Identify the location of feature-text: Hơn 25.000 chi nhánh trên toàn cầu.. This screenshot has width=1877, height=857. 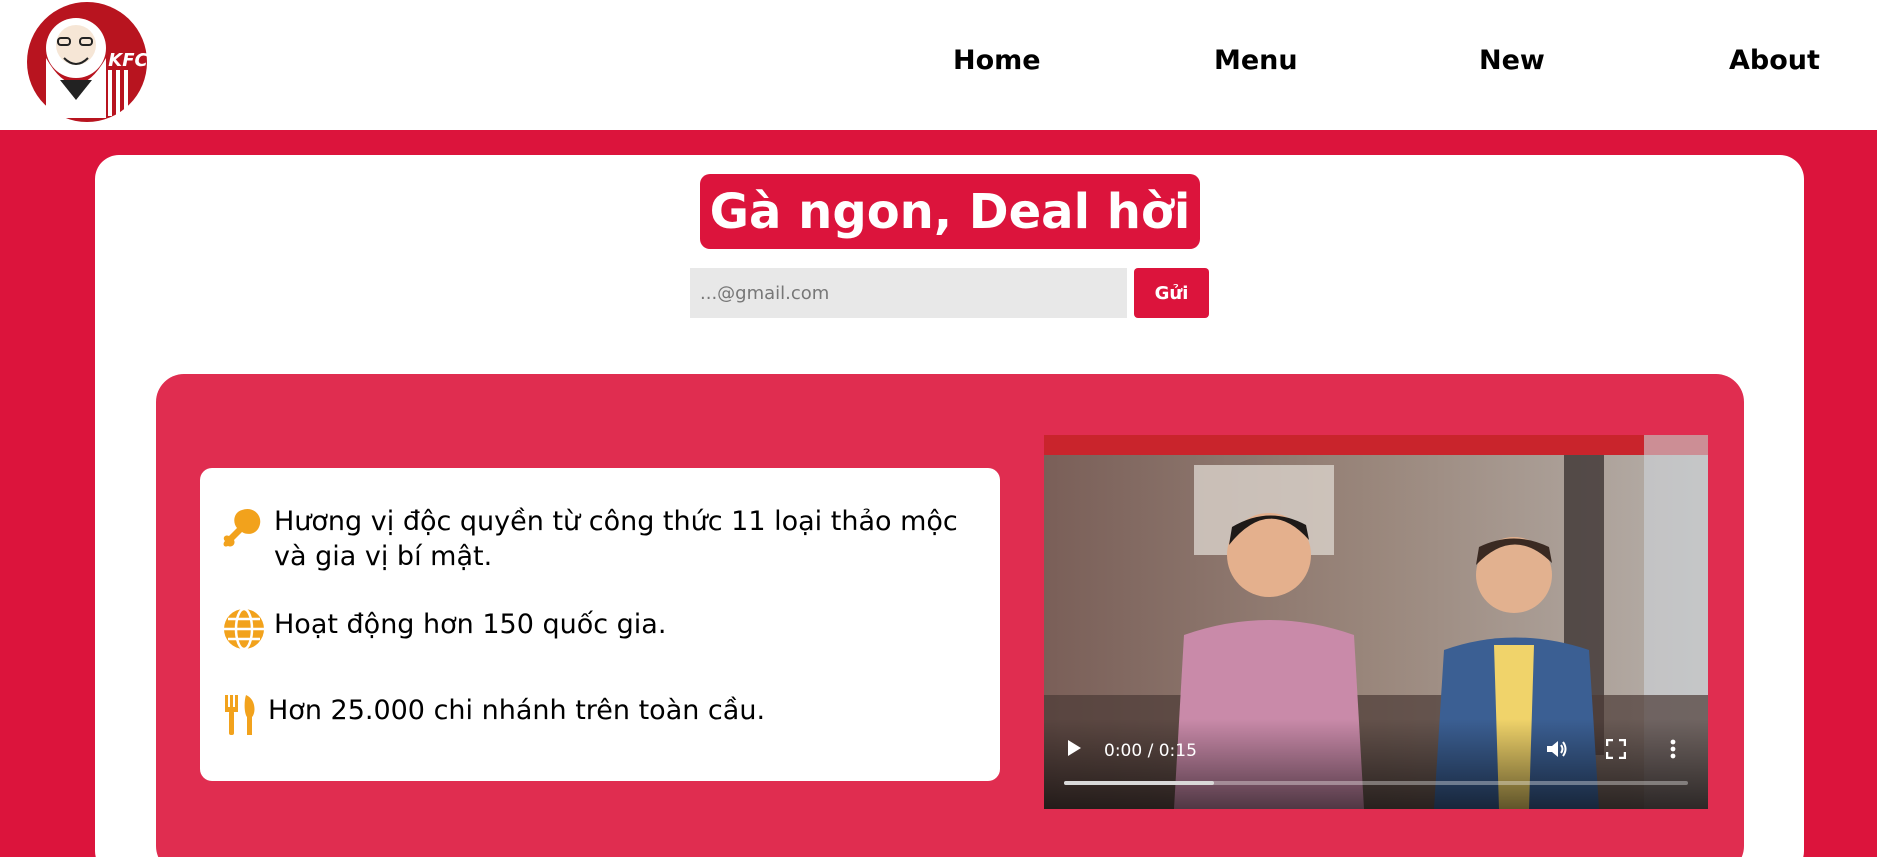
(517, 710).